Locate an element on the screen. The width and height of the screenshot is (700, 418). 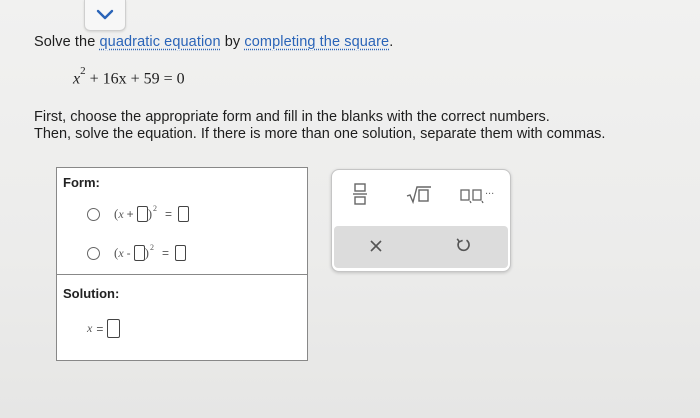
form-expression-plus: (x +) 2 = is located at coordinates (152, 212).